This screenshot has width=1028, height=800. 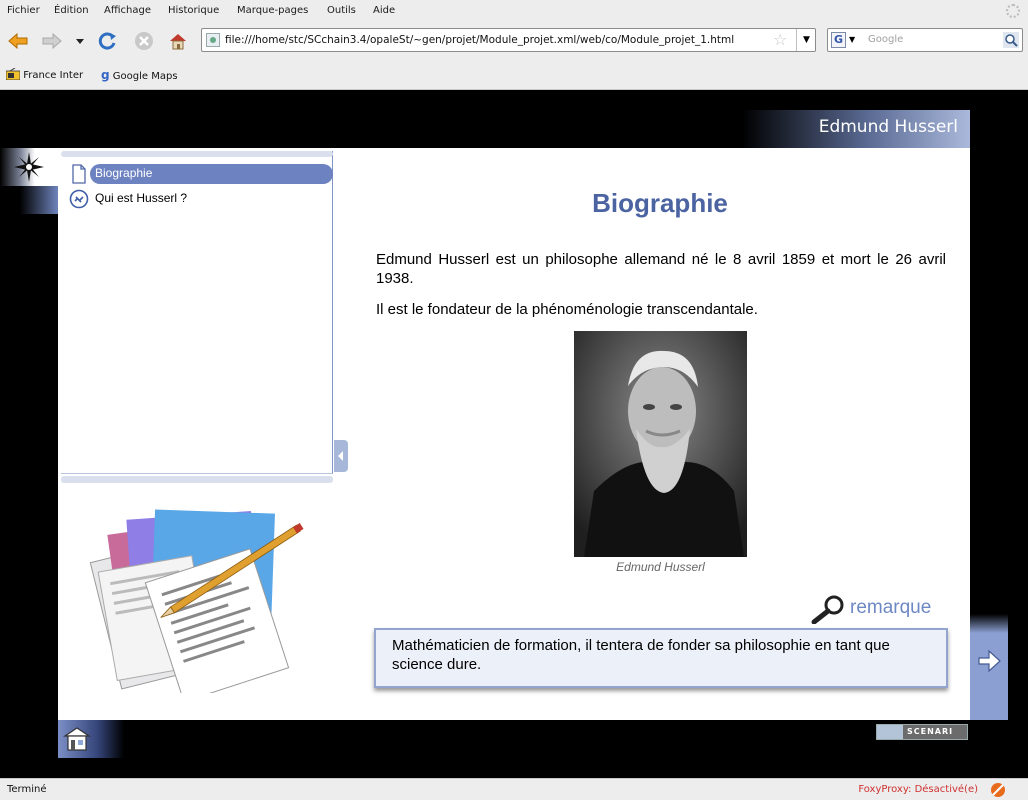 I want to click on reload-icon, so click(x=107, y=41).